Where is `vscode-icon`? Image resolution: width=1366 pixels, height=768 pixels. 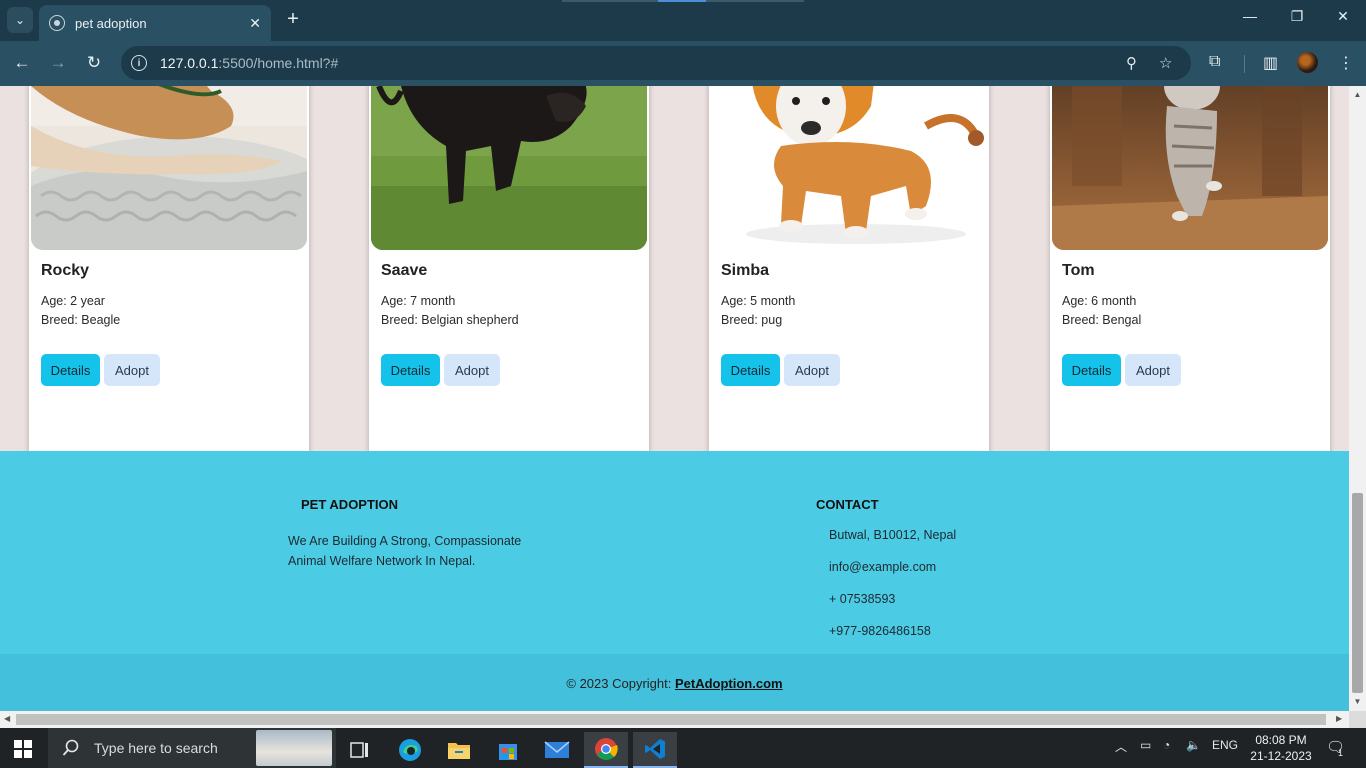 vscode-icon is located at coordinates (655, 750).